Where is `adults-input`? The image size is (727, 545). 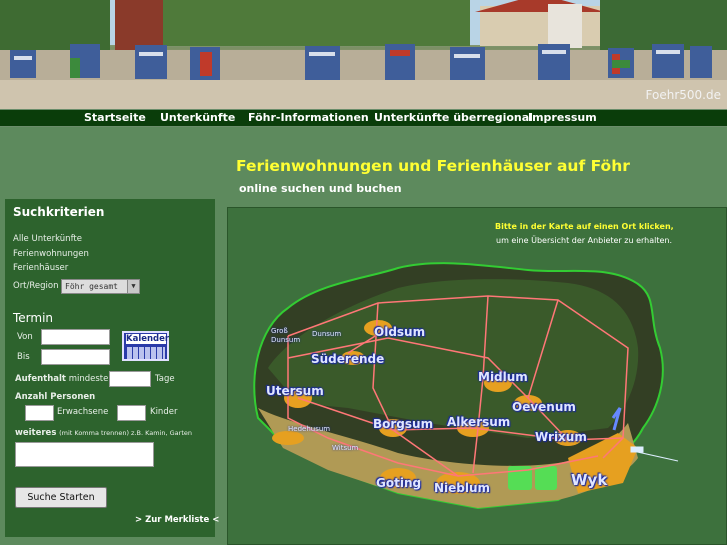
adults-input is located at coordinates (39, 413).